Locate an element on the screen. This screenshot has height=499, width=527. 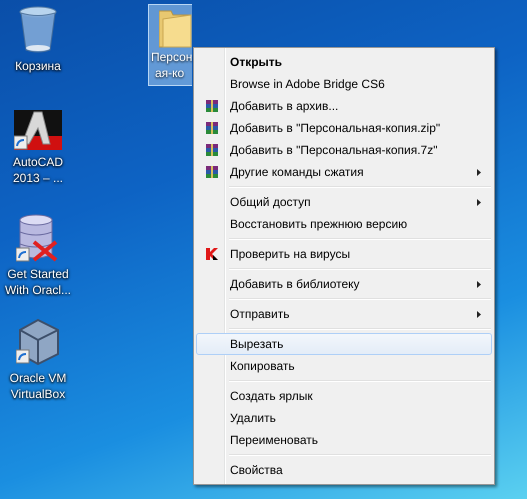
menu-item: Добавить в "Персональная-копия.7z" is located at coordinates (344, 150).